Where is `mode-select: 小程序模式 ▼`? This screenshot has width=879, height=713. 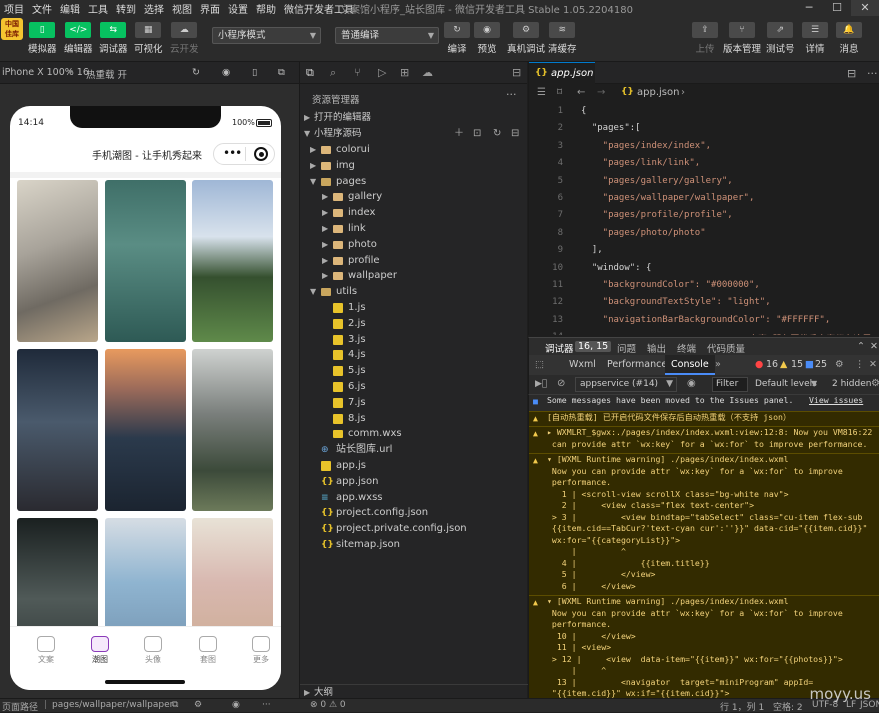
mode-select: 小程序模式 ▼ is located at coordinates (266, 35).